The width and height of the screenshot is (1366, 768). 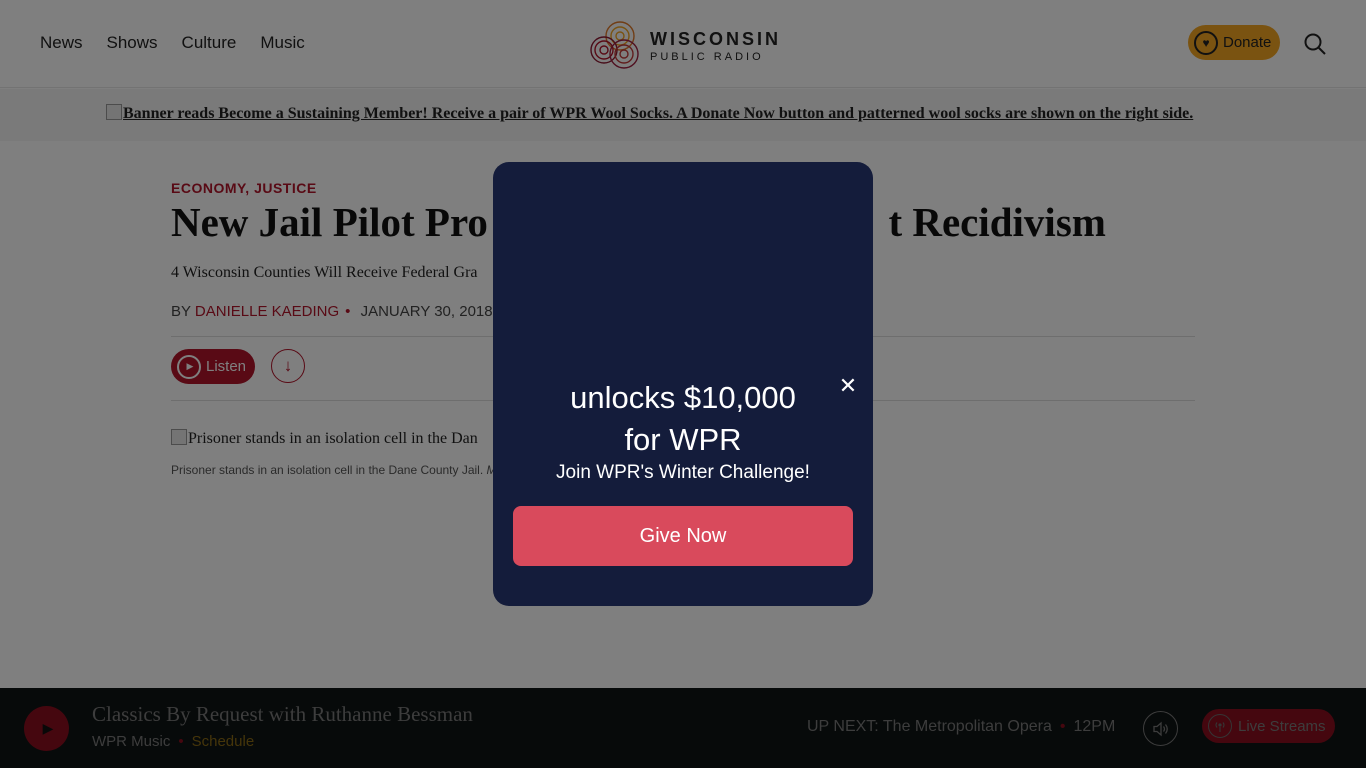 I want to click on modal-headline: unlocks $10,000 for WPR, so click(x=683, y=419).